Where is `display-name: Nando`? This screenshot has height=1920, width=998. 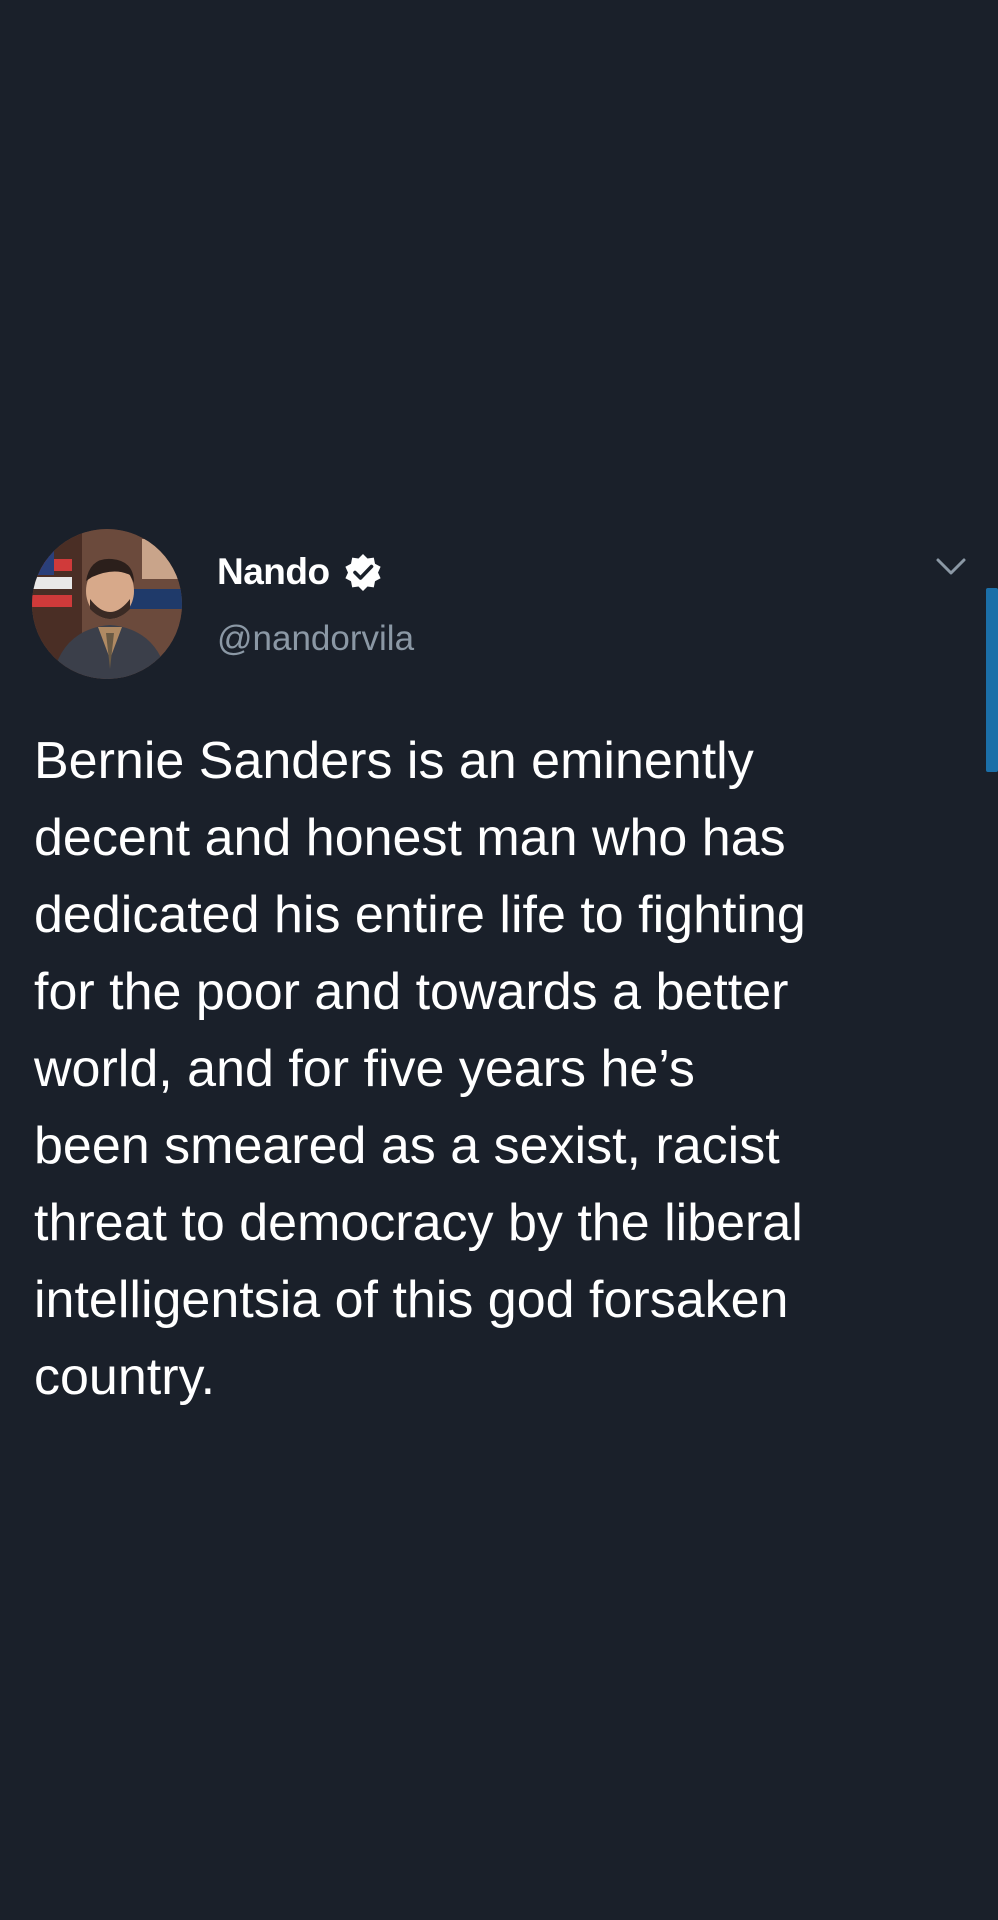 display-name: Nando is located at coordinates (273, 572).